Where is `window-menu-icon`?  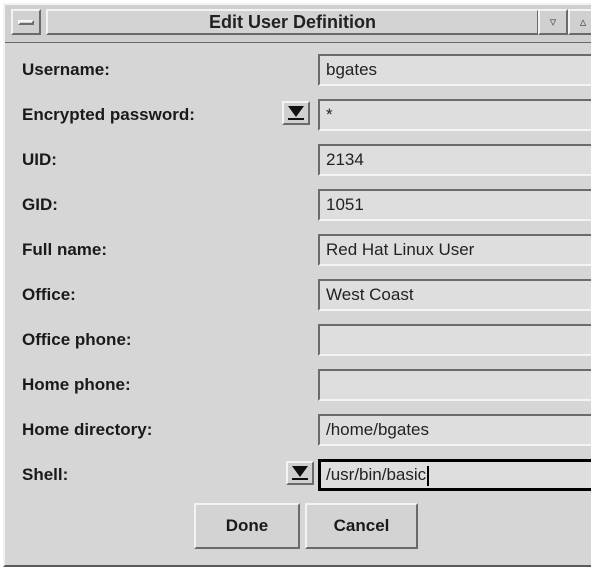 window-menu-icon is located at coordinates (26, 22).